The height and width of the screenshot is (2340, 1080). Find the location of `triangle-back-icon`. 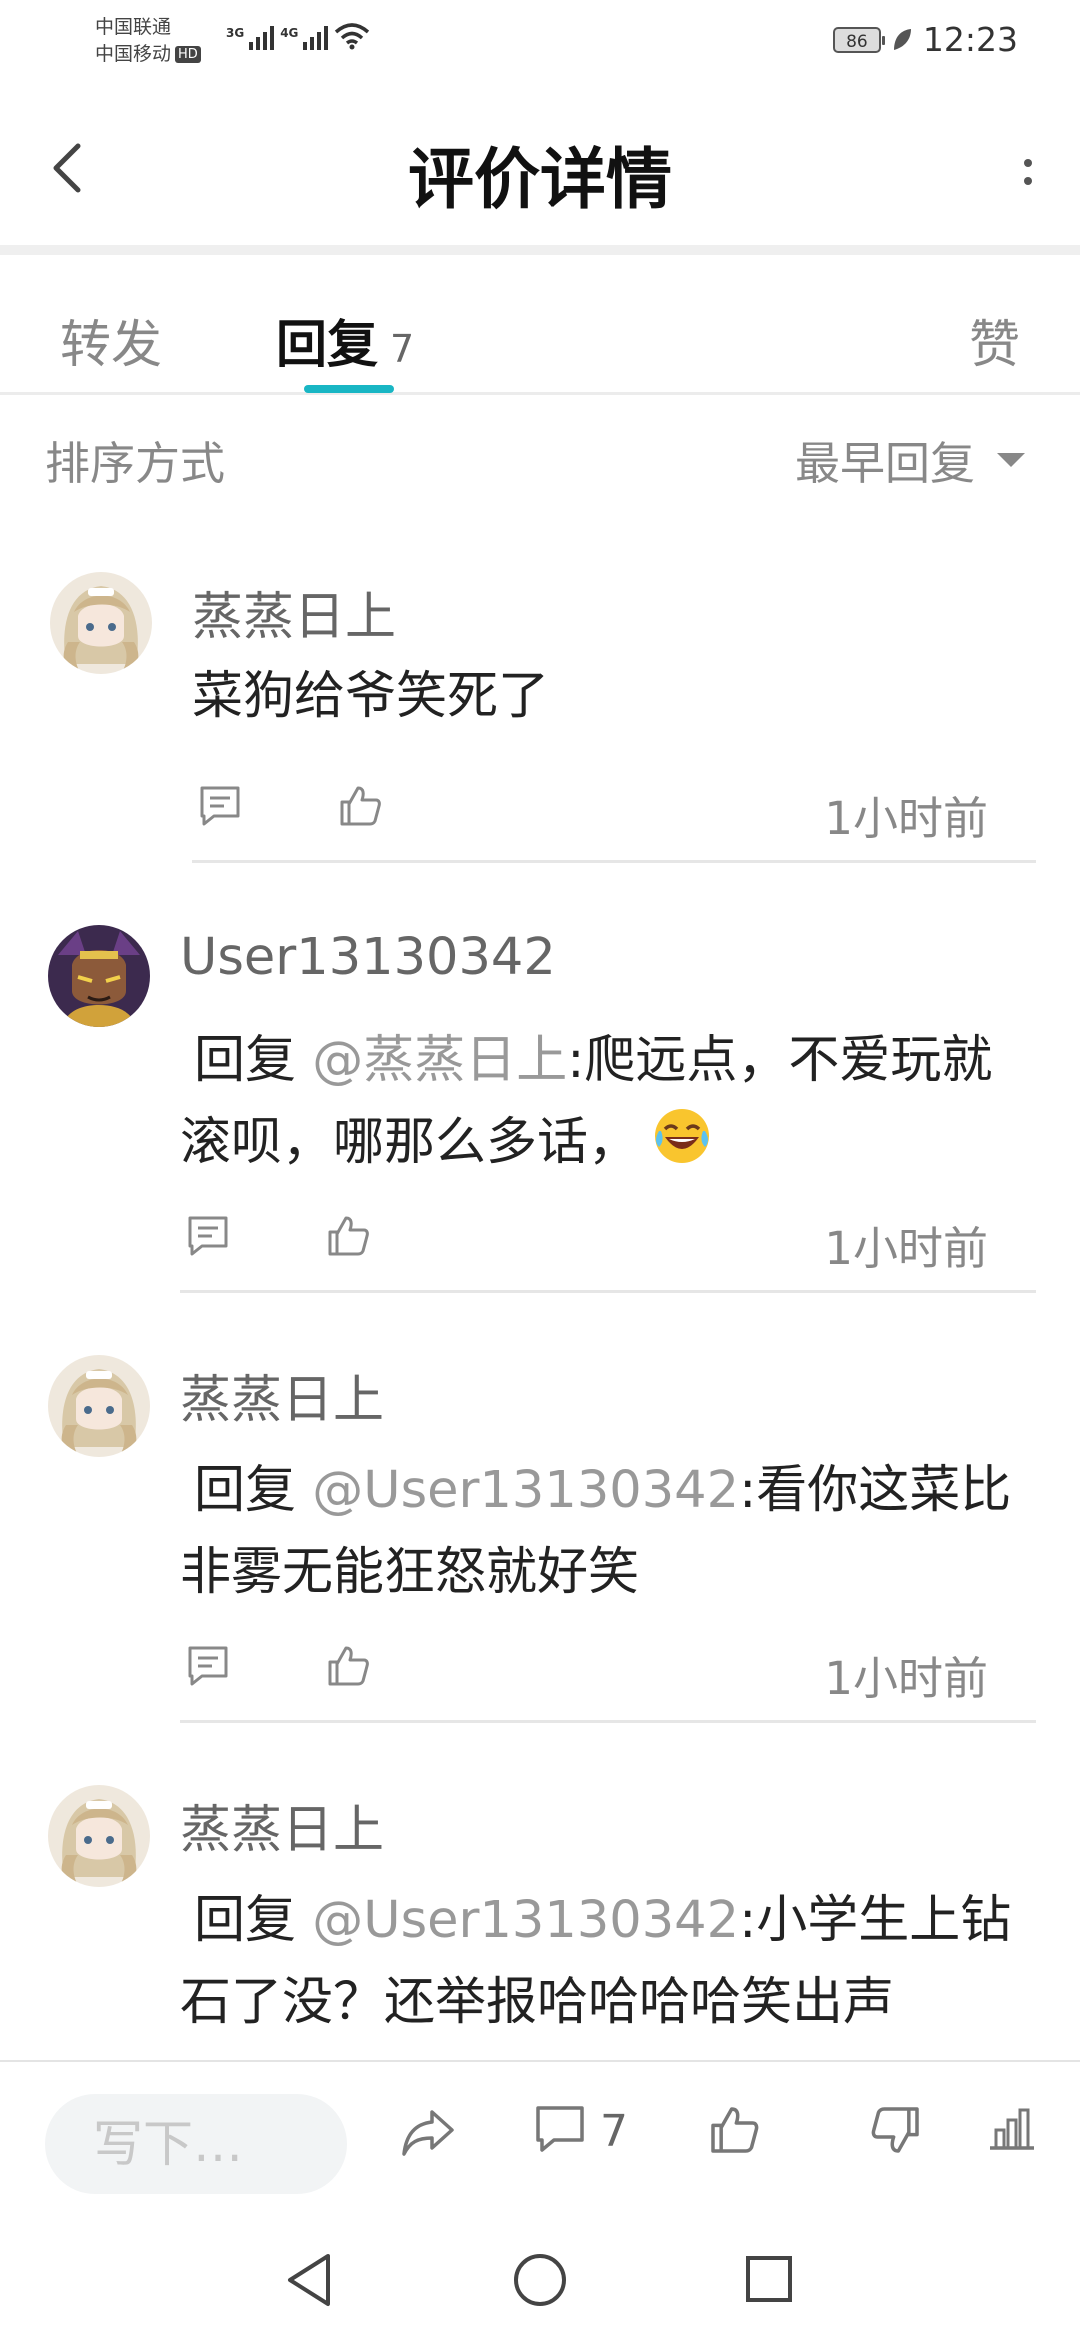

triangle-back-icon is located at coordinates (309, 2280).